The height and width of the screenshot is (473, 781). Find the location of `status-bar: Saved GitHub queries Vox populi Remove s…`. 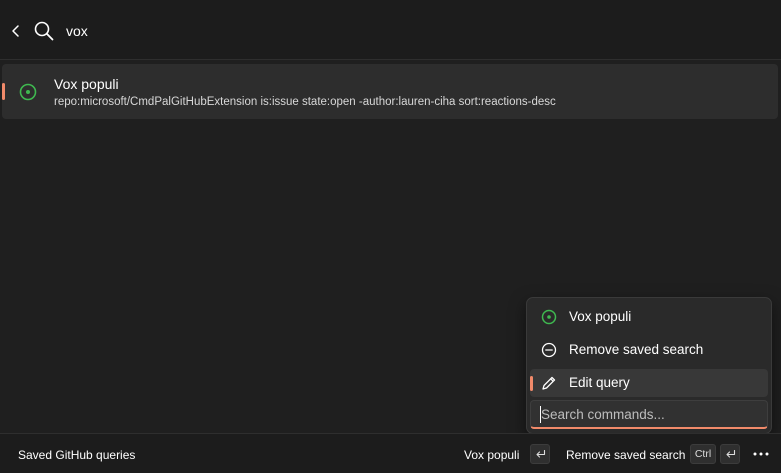

status-bar: Saved GitHub queries Vox populi Remove s… is located at coordinates (390, 453).